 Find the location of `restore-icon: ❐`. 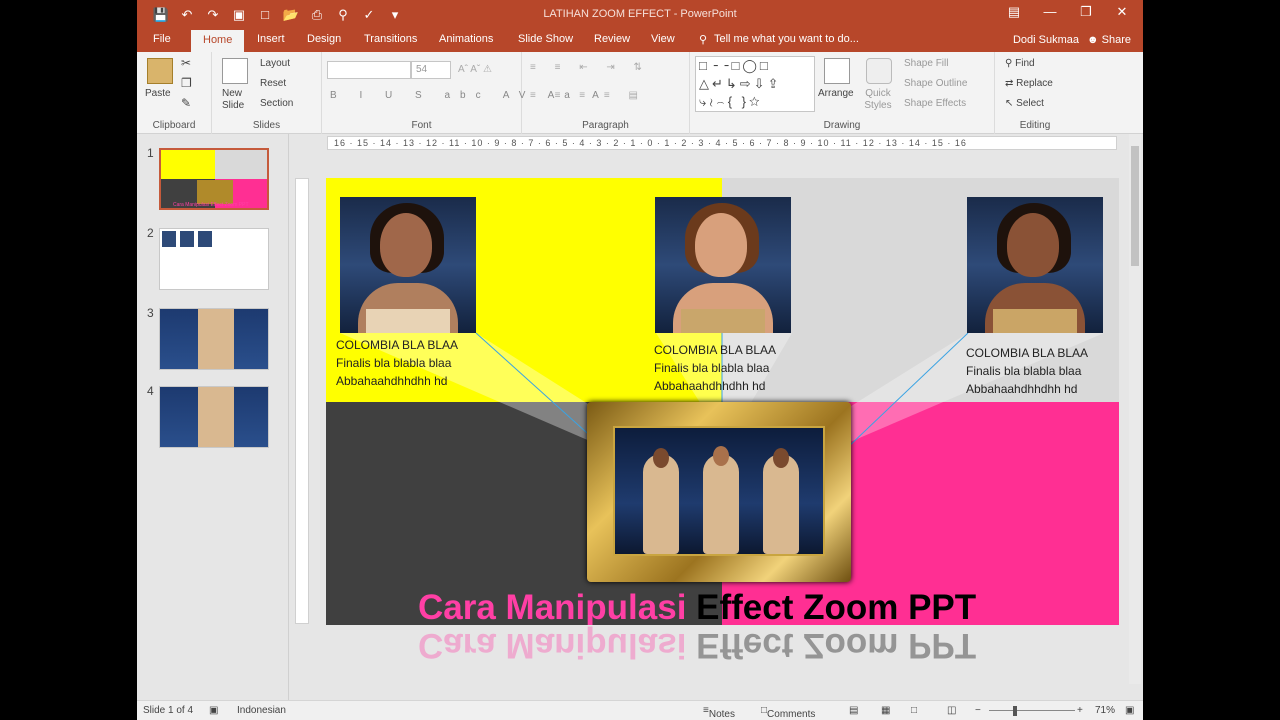

restore-icon: ❐ is located at coordinates (1086, 12).